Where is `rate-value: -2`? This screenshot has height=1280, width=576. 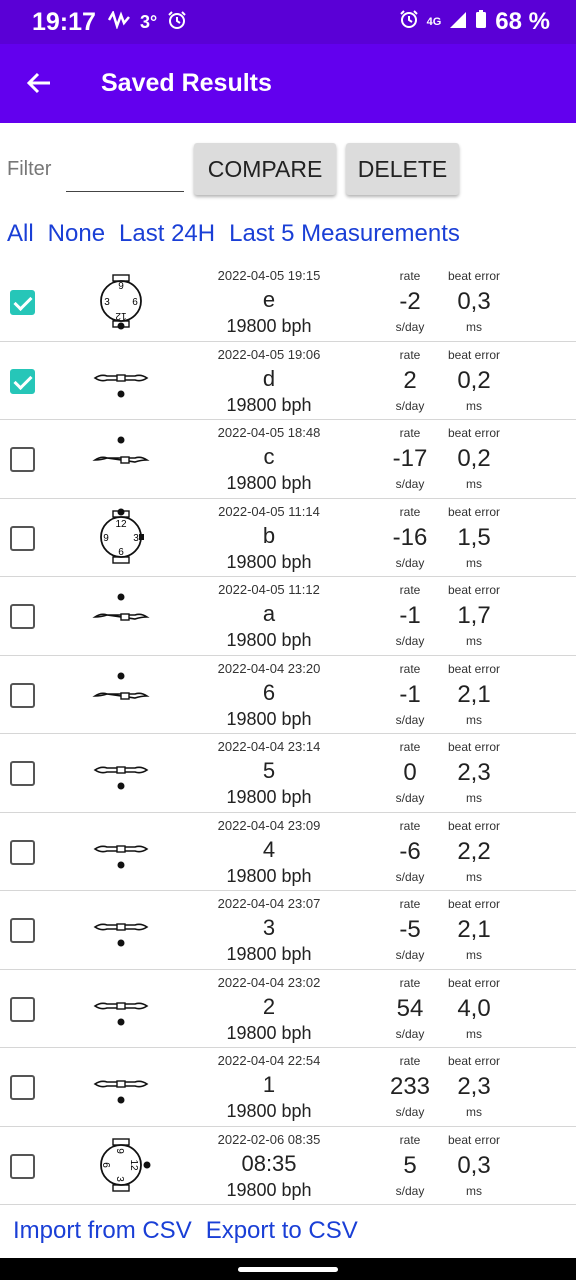 rate-value: -2 is located at coordinates (410, 301).